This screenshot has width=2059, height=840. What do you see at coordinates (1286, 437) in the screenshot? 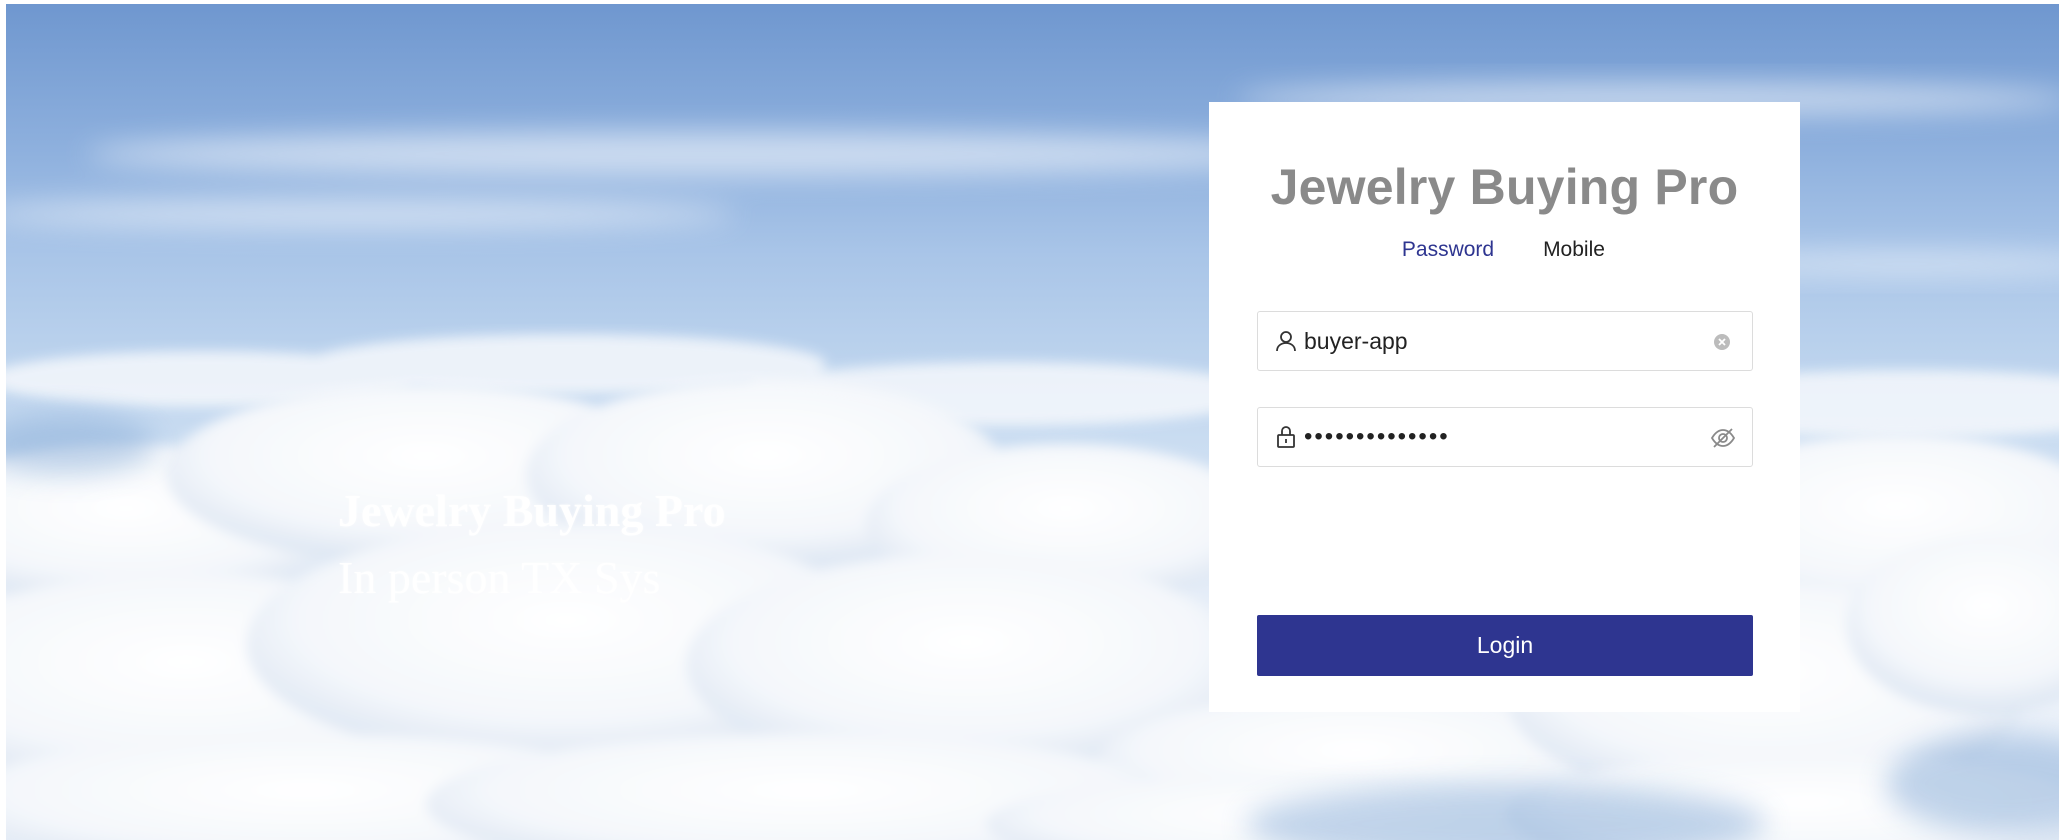
I see `lock-icon` at bounding box center [1286, 437].